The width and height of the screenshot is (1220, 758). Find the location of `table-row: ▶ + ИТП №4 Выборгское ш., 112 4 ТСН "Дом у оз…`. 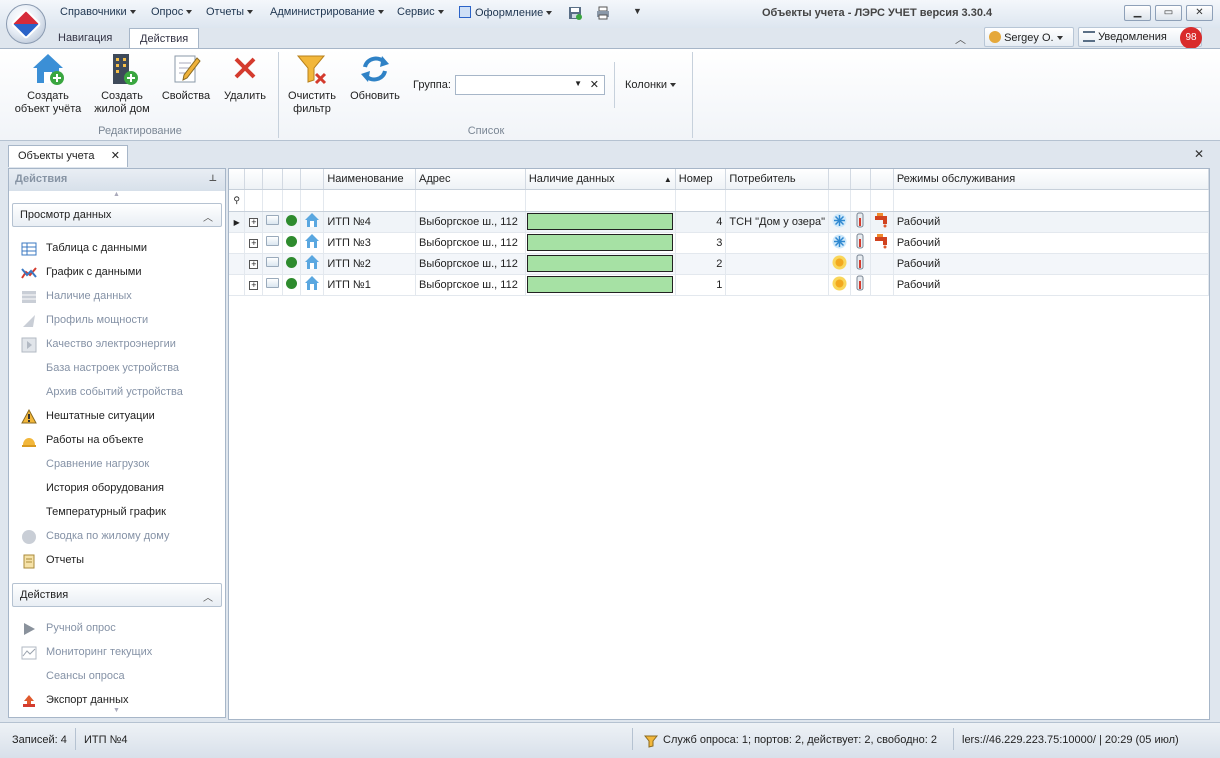

table-row: ▶ + ИТП №4 Выборгское ш., 112 4 ТСН "Дом у оз… is located at coordinates (719, 222).